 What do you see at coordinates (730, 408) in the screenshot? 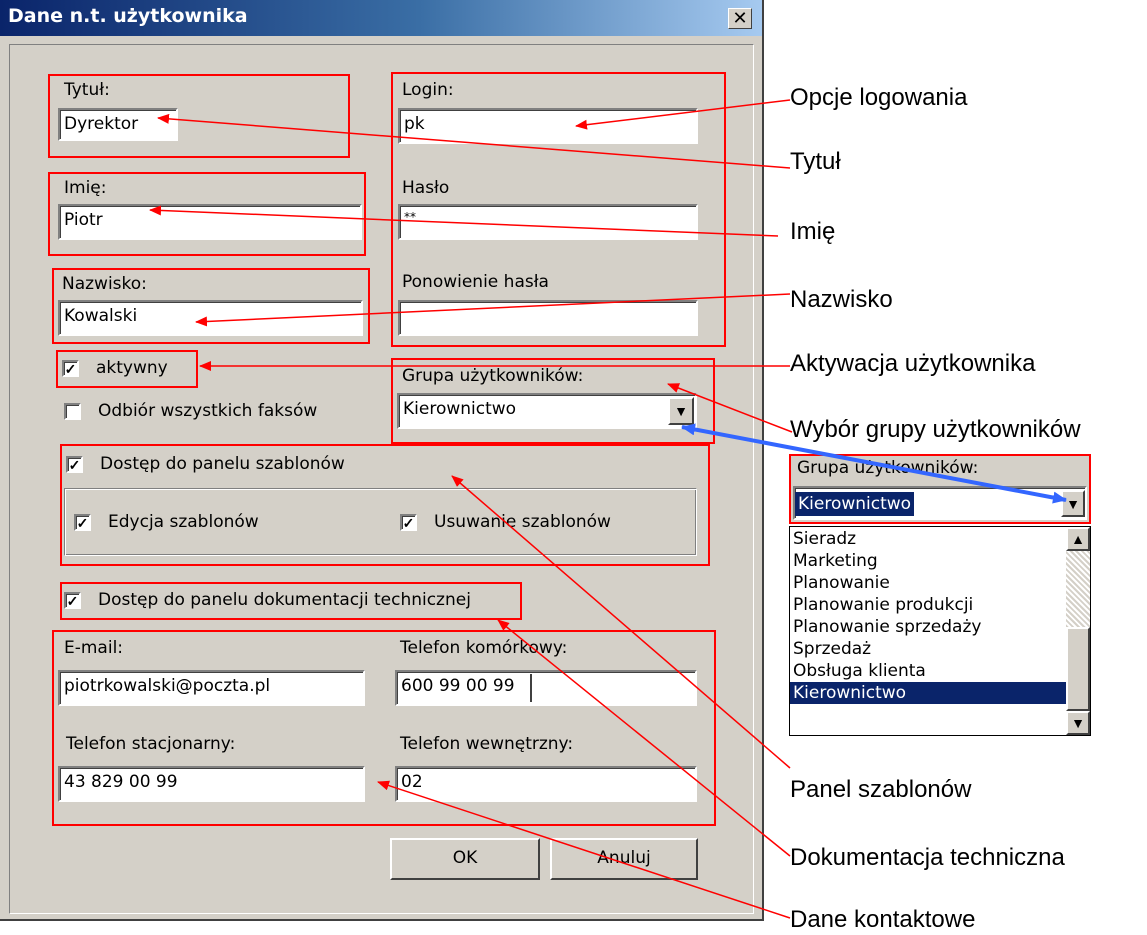
I see `arrow-group-selection` at bounding box center [730, 408].